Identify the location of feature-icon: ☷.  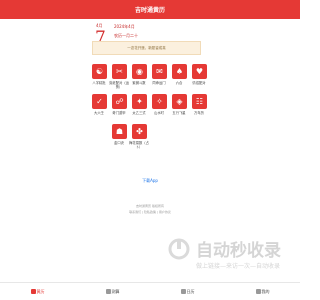
(199, 101).